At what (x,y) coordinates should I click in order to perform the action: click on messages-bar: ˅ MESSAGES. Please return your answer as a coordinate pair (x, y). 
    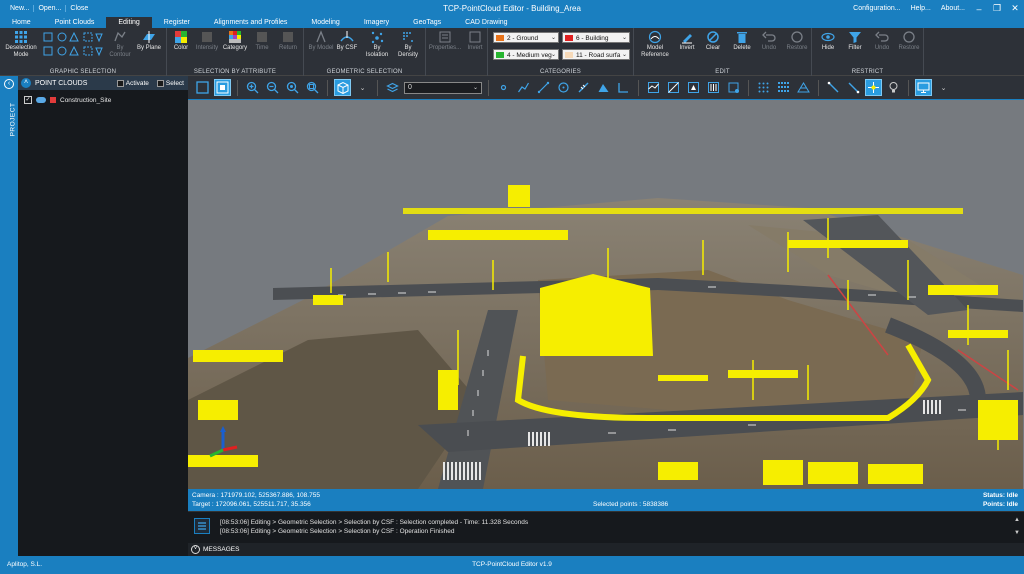
    Looking at the image, I should click on (606, 549).